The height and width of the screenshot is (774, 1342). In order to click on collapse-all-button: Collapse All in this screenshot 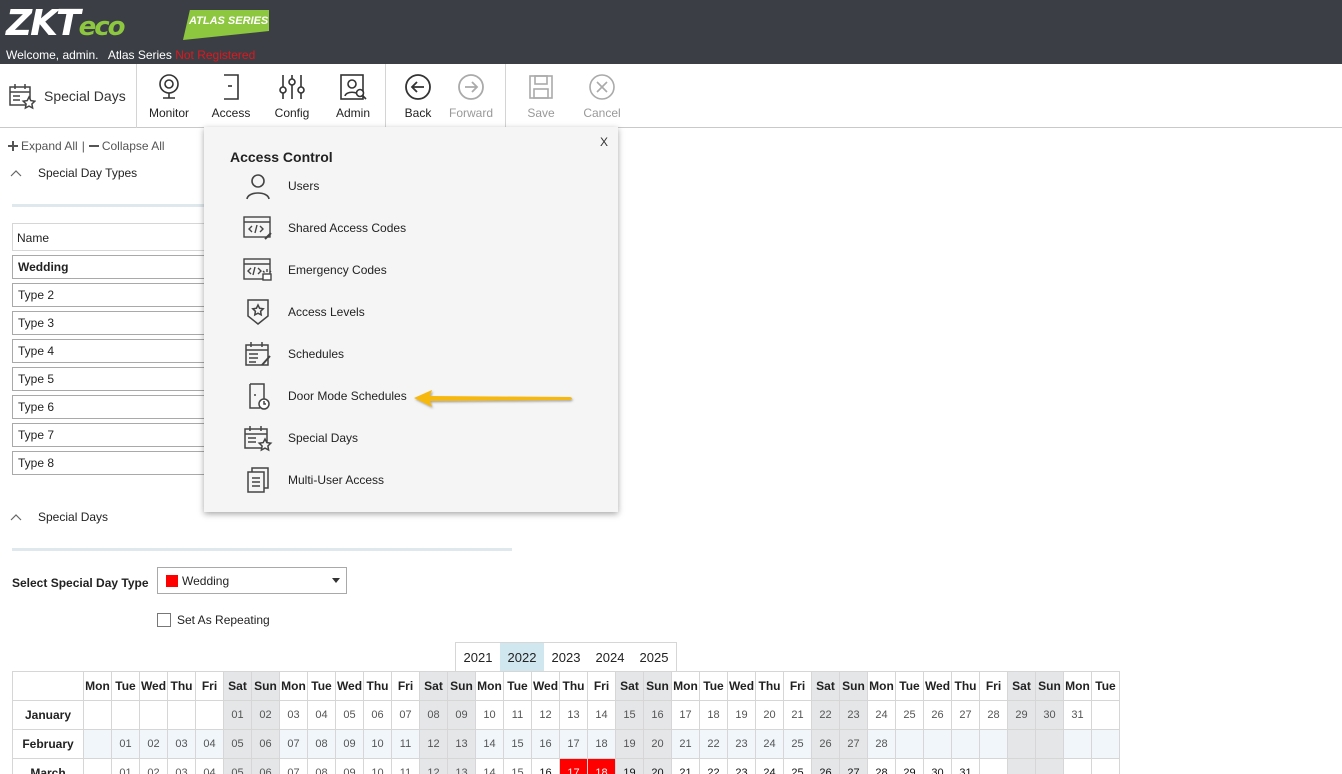, I will do `click(126, 146)`.